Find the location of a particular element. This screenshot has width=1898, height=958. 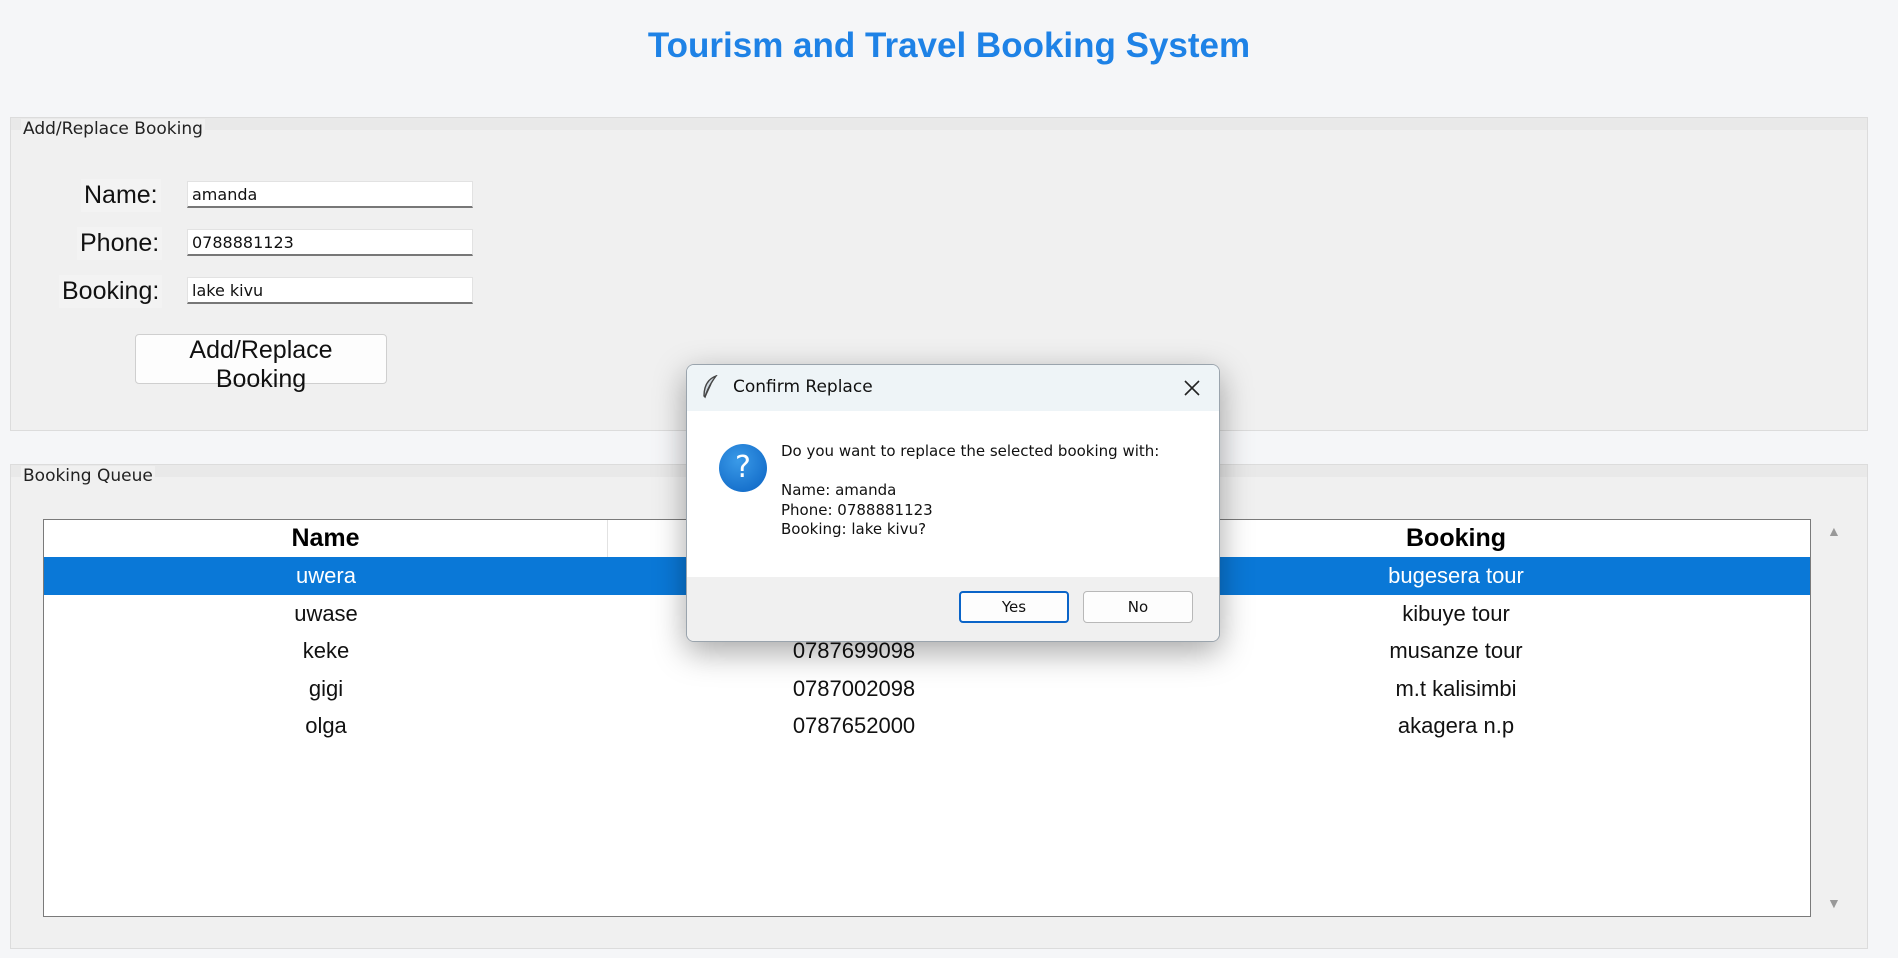

cell-name: uwase is located at coordinates (326, 613).